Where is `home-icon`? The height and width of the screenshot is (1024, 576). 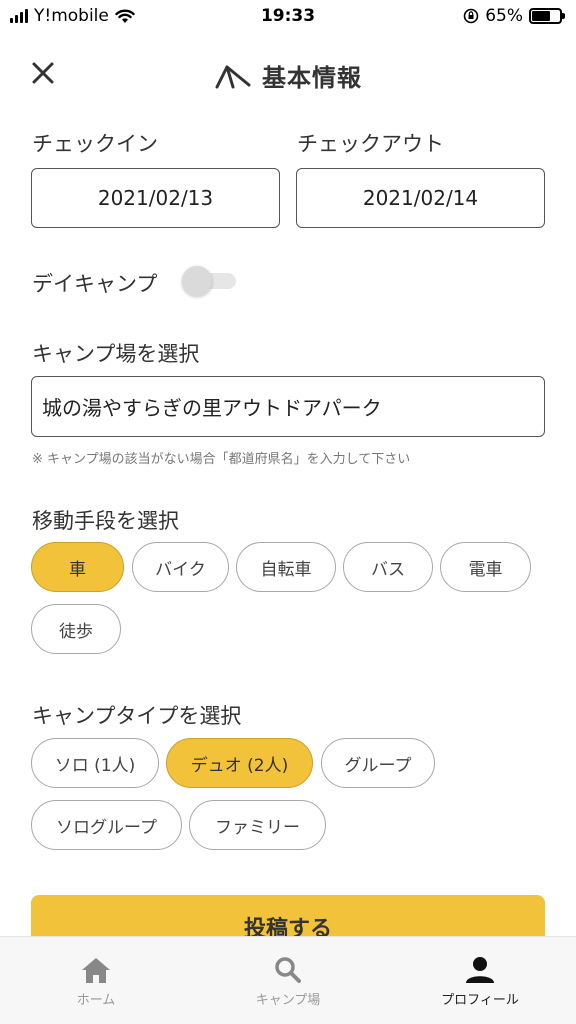 home-icon is located at coordinates (96, 970).